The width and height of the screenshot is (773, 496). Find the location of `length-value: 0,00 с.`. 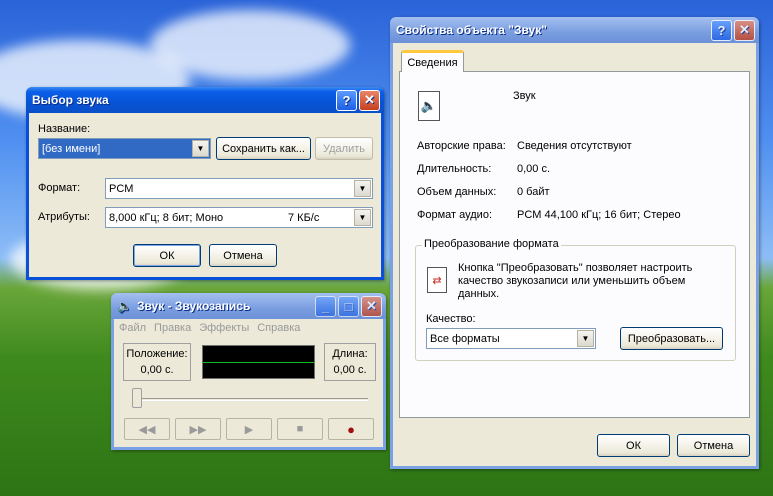

length-value: 0,00 с. is located at coordinates (350, 370).